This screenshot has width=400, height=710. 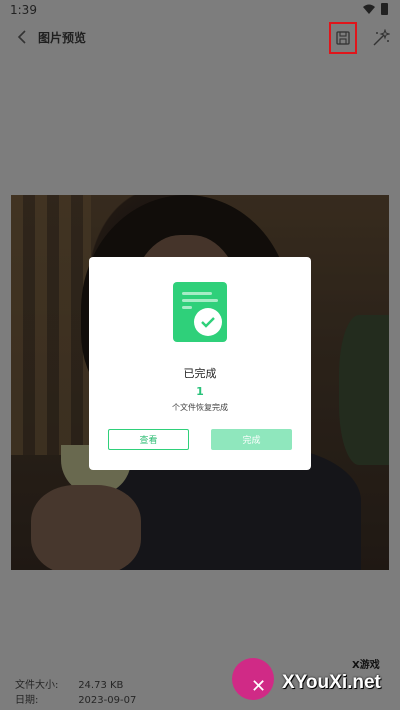 What do you see at coordinates (37, 685) in the screenshot?
I see `file-size-label: 文件大小:` at bounding box center [37, 685].